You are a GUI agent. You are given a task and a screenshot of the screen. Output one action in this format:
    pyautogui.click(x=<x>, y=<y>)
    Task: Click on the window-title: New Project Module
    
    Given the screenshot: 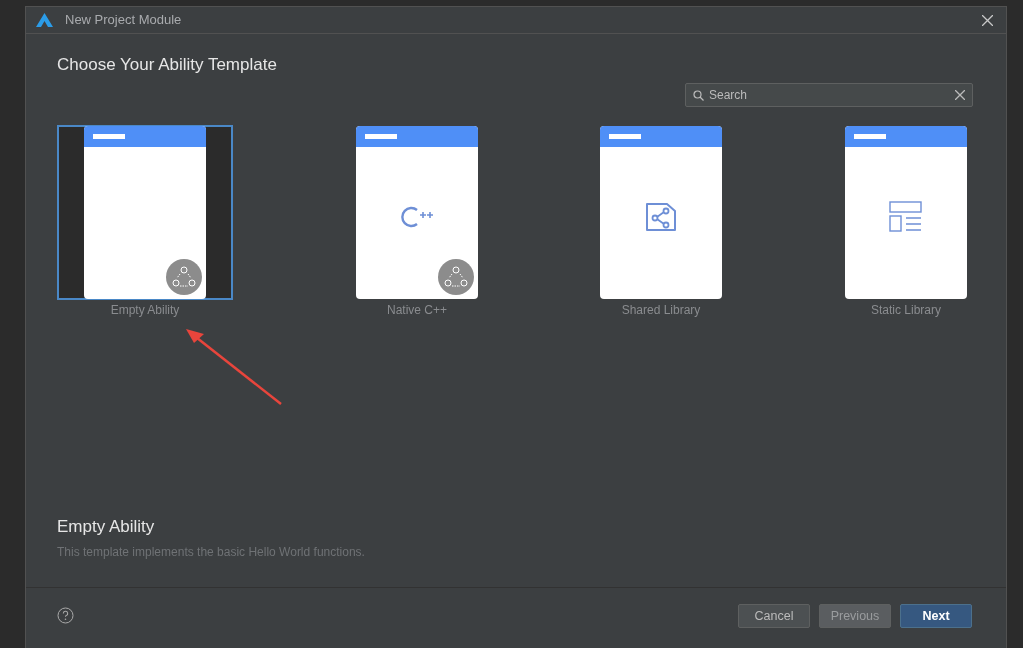 What is the action you would take?
    pyautogui.click(x=123, y=20)
    